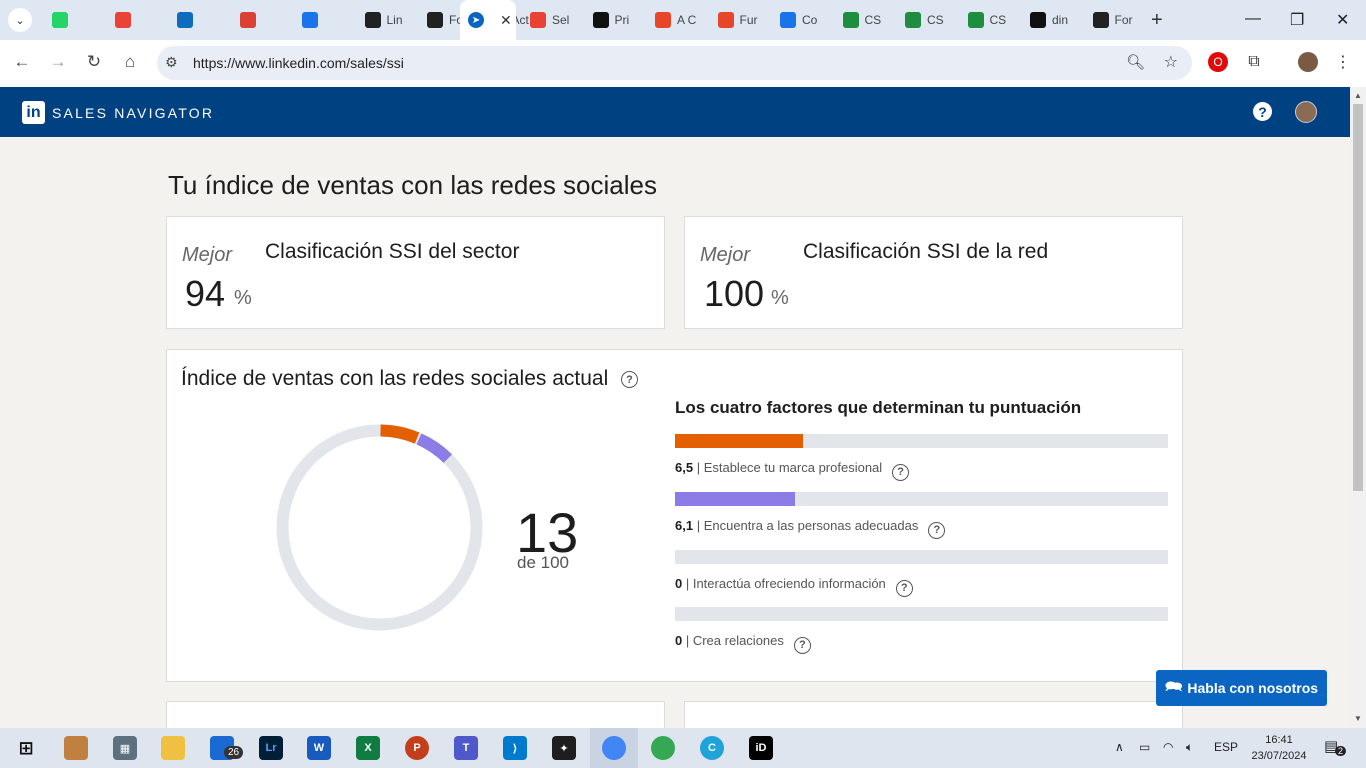 The height and width of the screenshot is (768, 1366). I want to click on chrome-icon, so click(663, 748).